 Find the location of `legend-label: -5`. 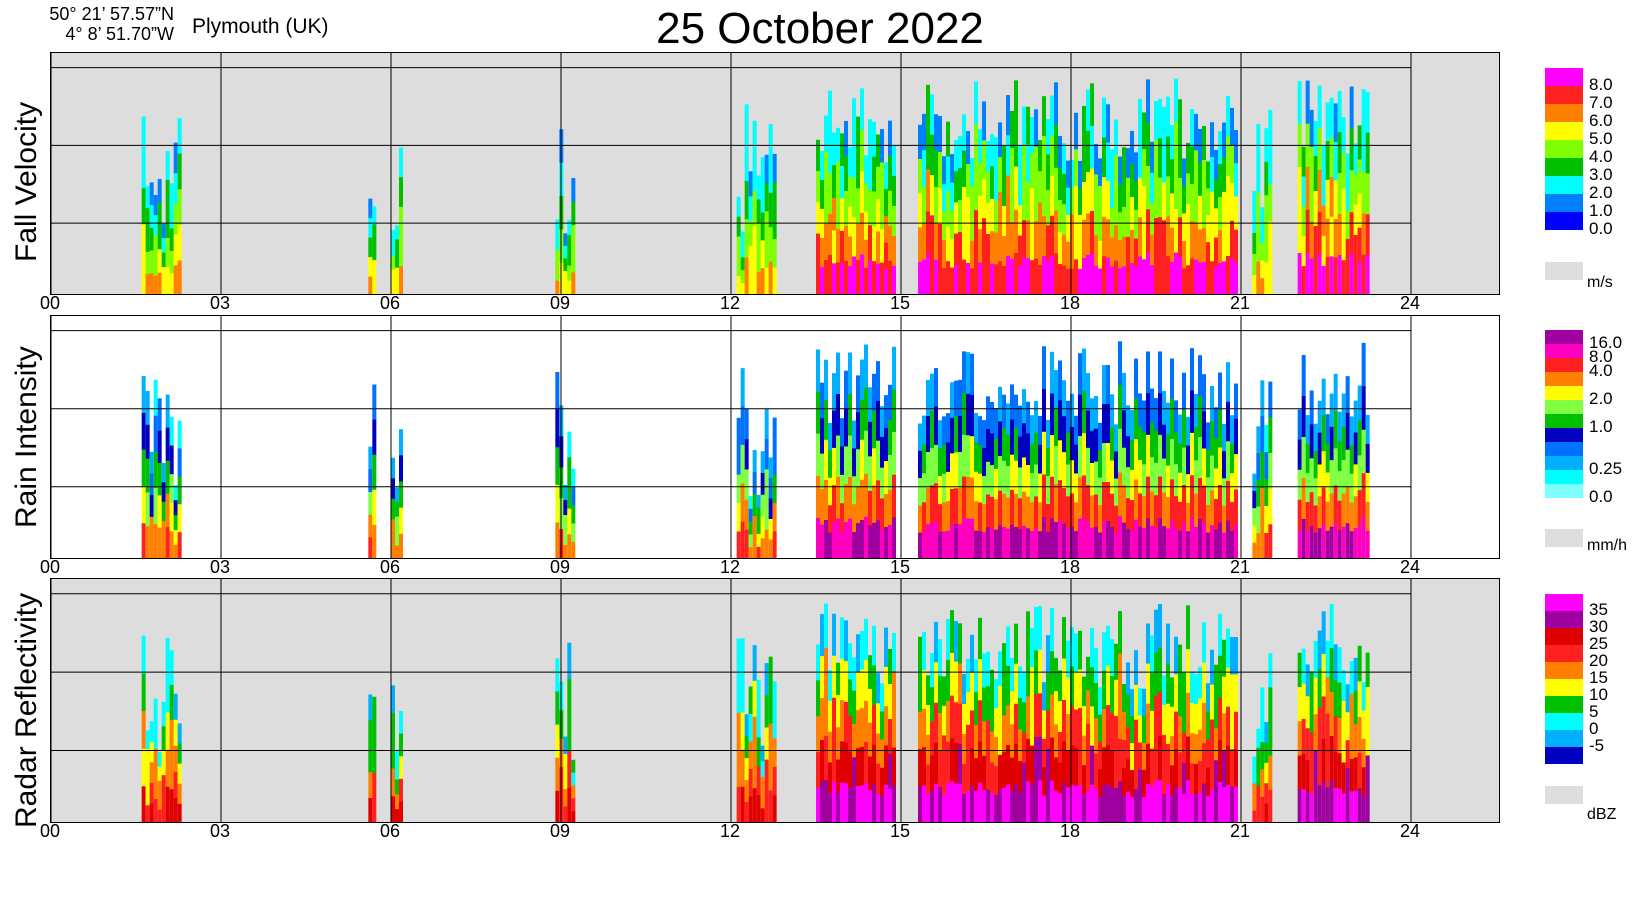

legend-label: -5 is located at coordinates (1597, 745).